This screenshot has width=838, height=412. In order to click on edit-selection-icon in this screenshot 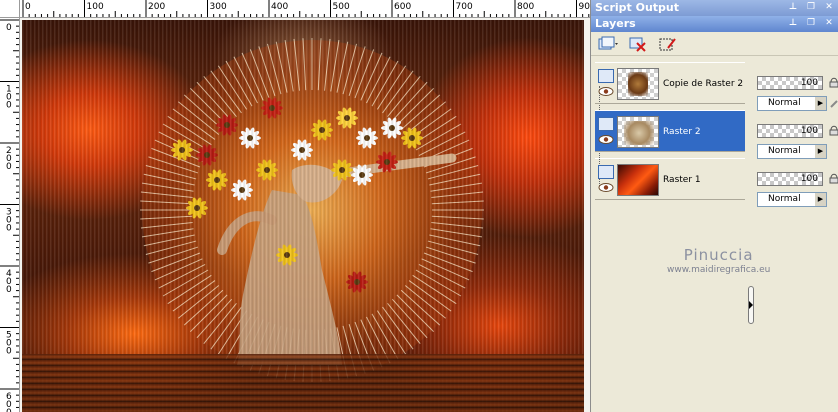, I will do `click(667, 43)`.